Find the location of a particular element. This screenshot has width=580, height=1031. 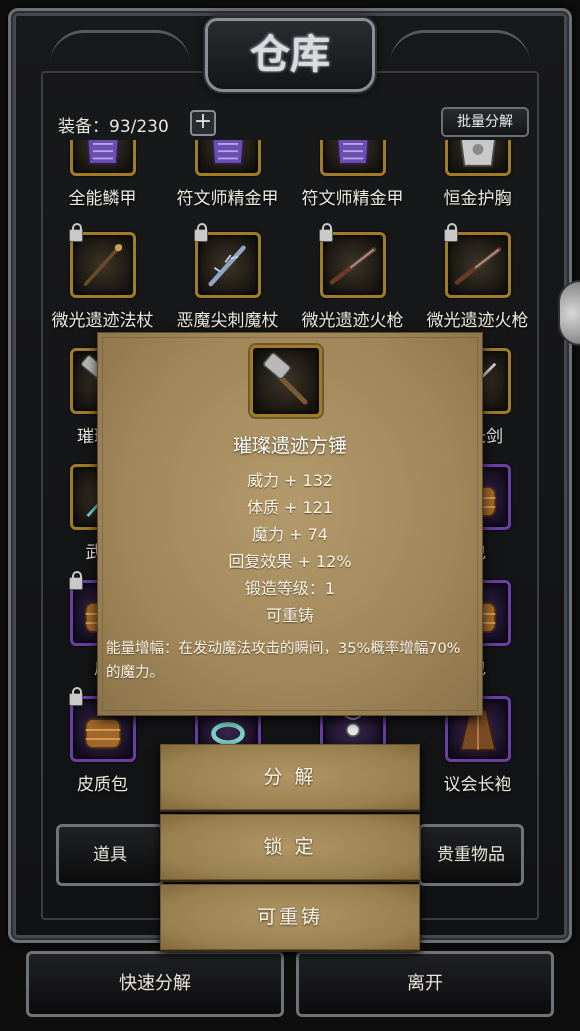

side-scroll-handle is located at coordinates (569, 313).